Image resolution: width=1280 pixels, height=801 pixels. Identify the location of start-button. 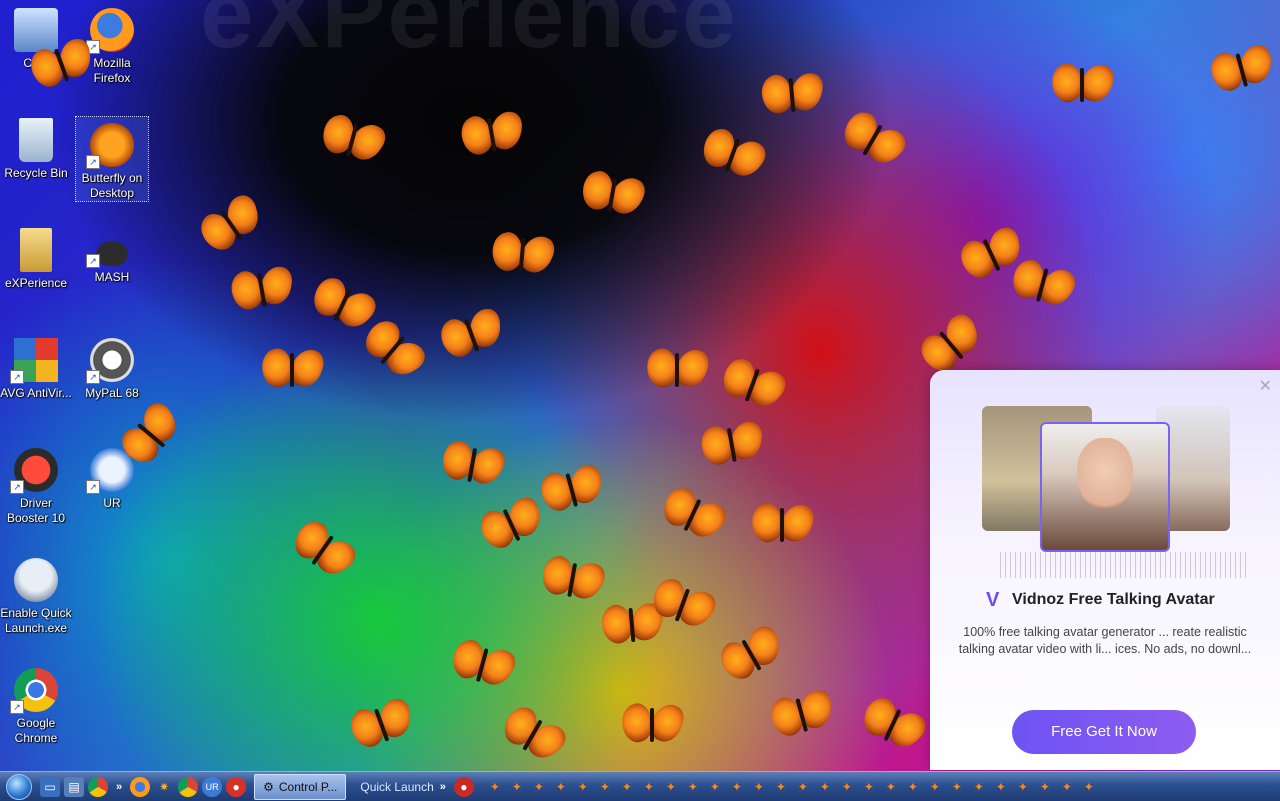
(19, 787).